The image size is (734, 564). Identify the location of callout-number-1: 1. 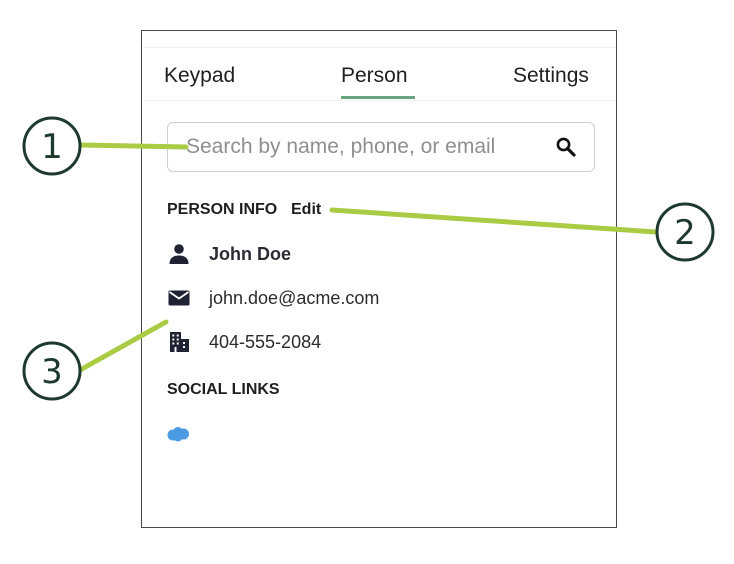
(52, 147).